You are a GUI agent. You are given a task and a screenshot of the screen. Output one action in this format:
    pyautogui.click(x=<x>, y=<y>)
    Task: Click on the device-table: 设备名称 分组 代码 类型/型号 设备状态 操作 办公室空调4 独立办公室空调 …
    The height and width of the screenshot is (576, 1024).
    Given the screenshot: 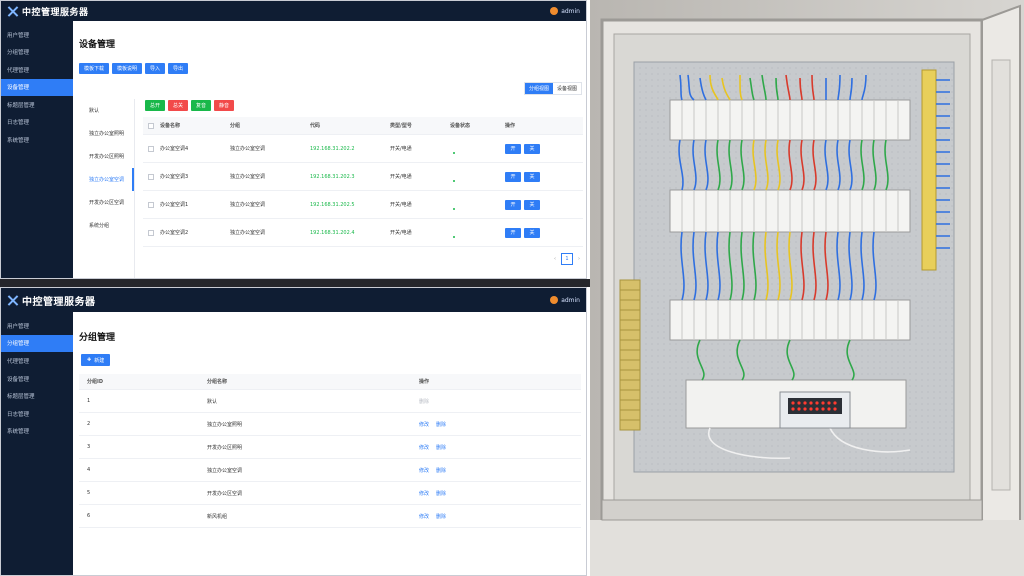 What is the action you would take?
    pyautogui.click(x=363, y=182)
    